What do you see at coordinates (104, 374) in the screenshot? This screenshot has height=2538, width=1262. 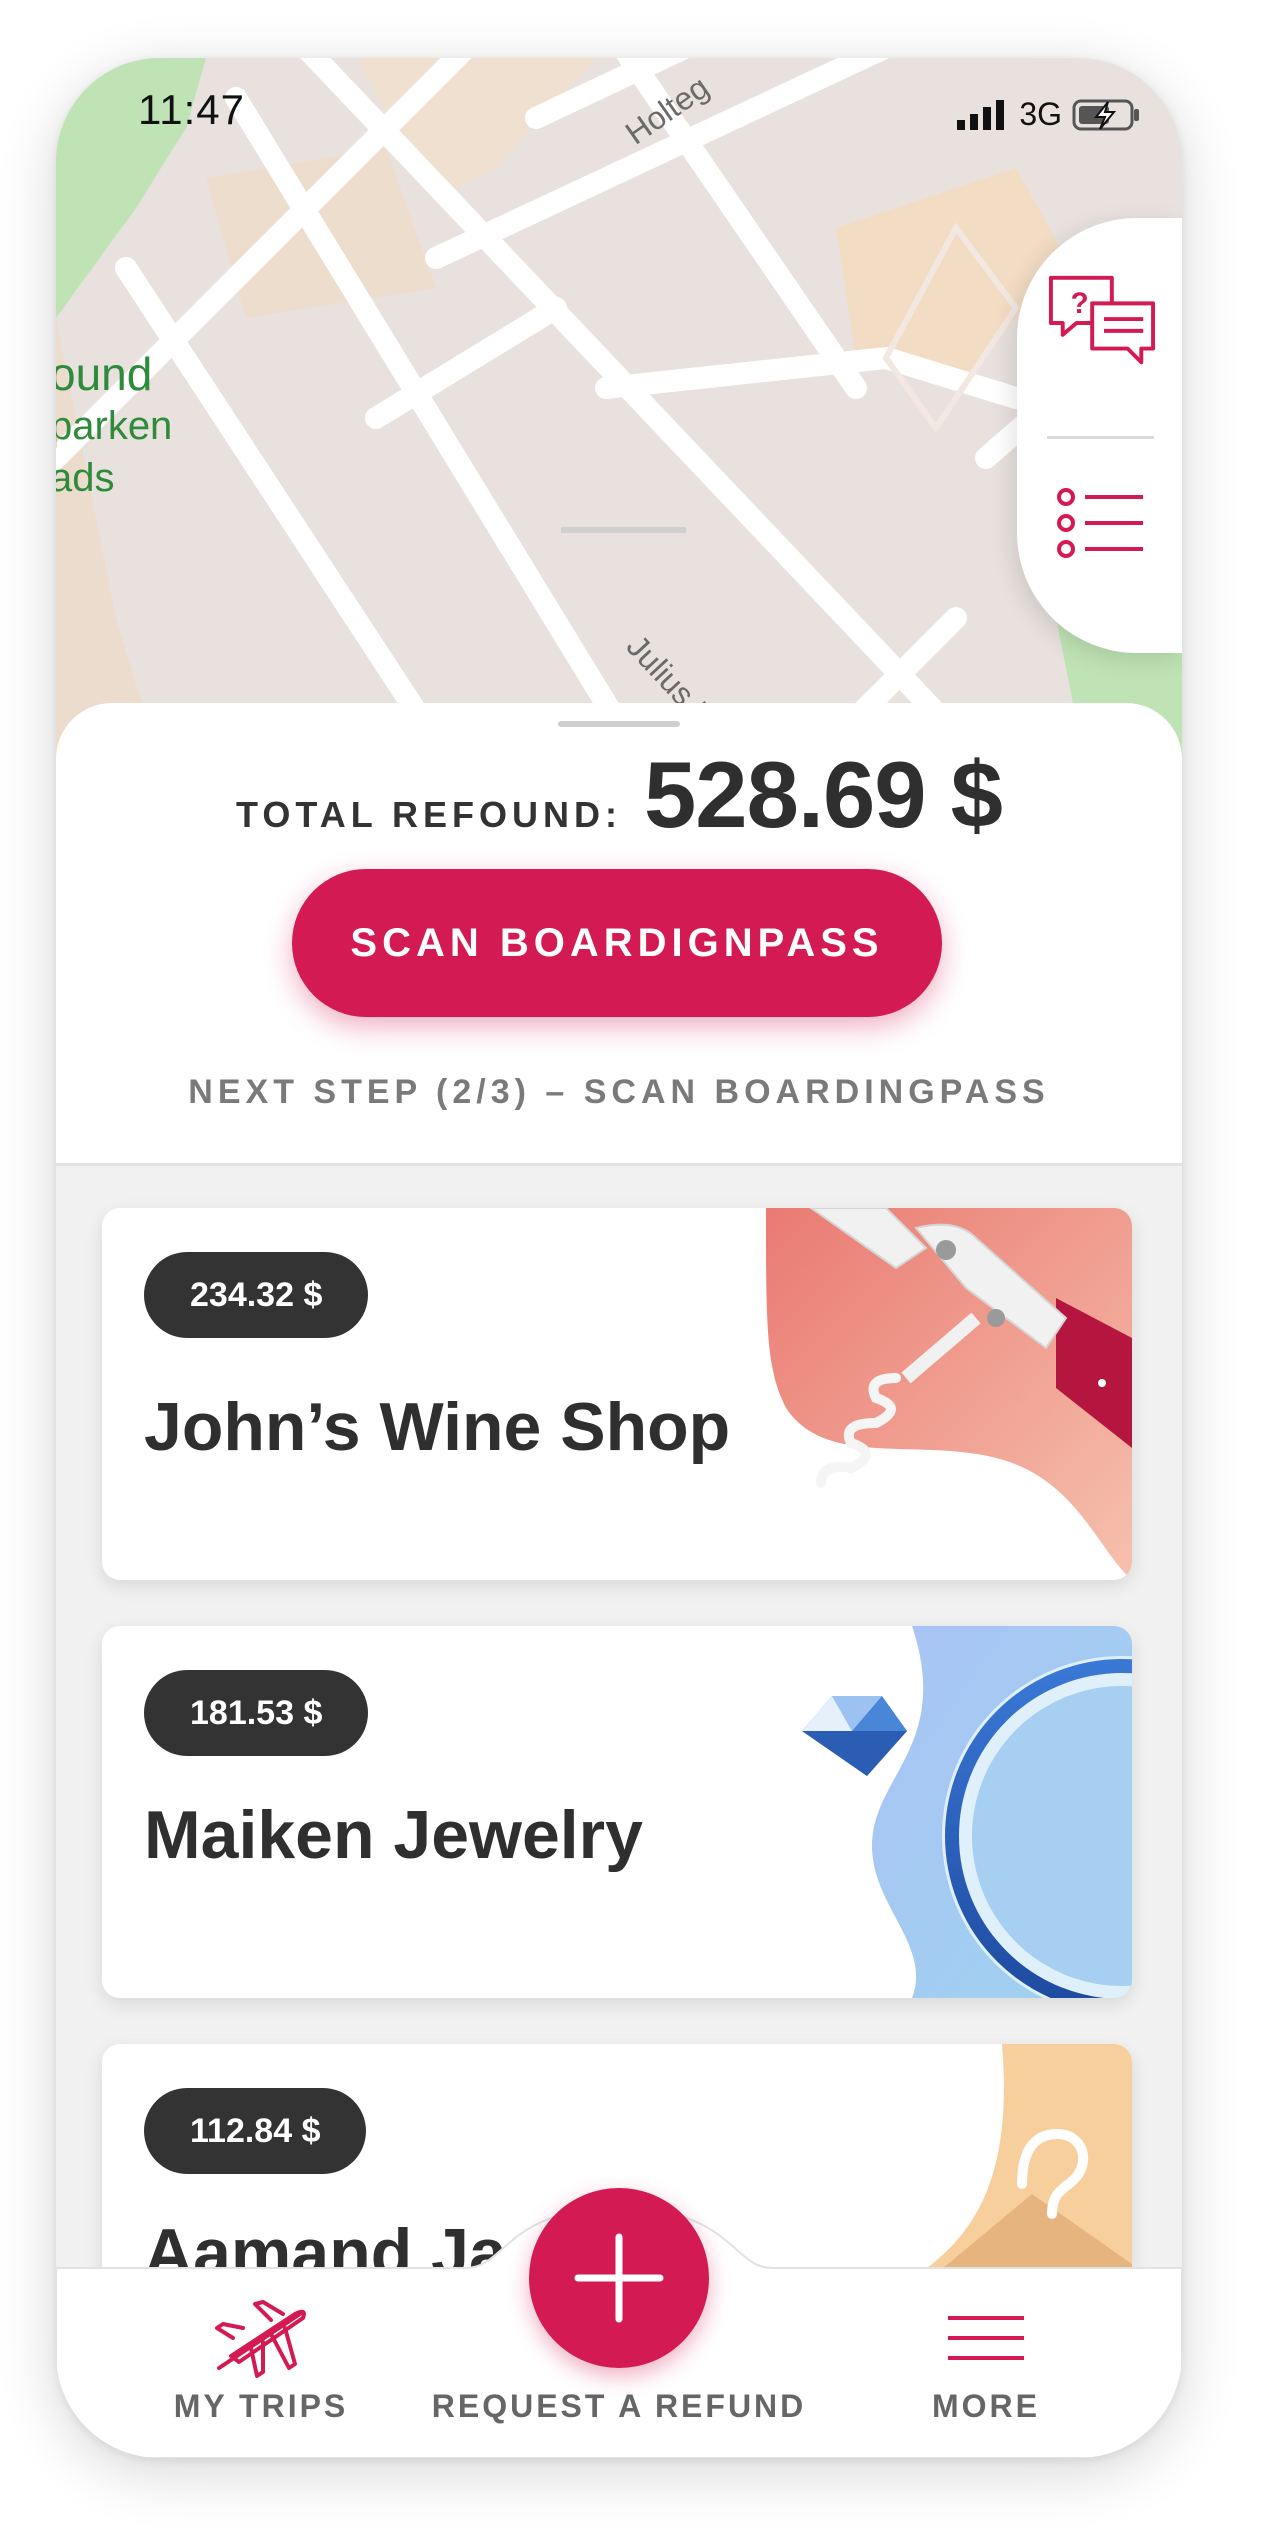 I see `park-label-line-1: ound` at bounding box center [104, 374].